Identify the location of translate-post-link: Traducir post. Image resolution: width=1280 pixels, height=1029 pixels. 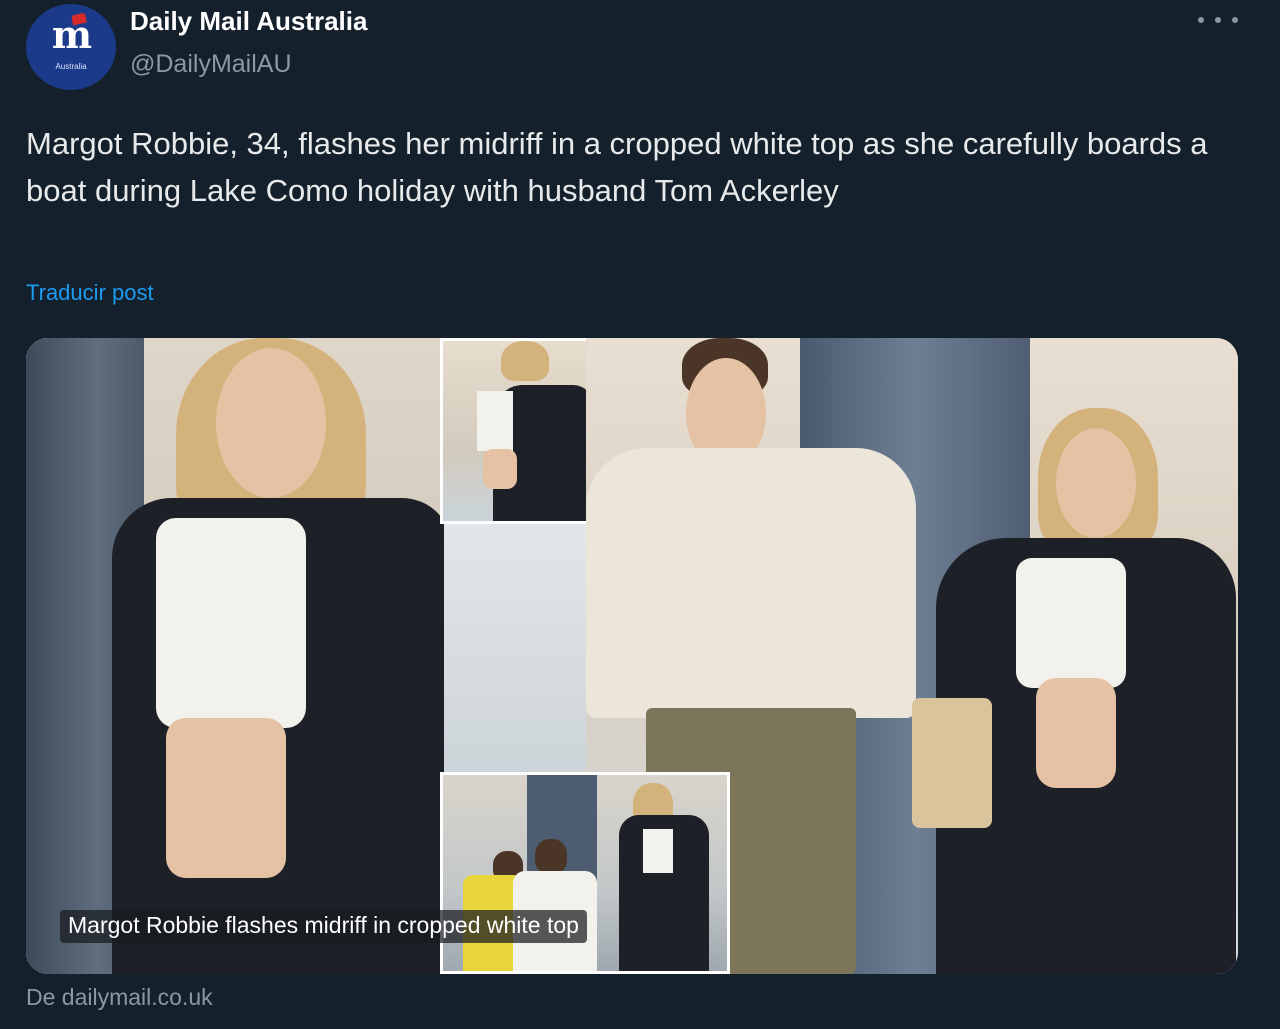
(90, 293).